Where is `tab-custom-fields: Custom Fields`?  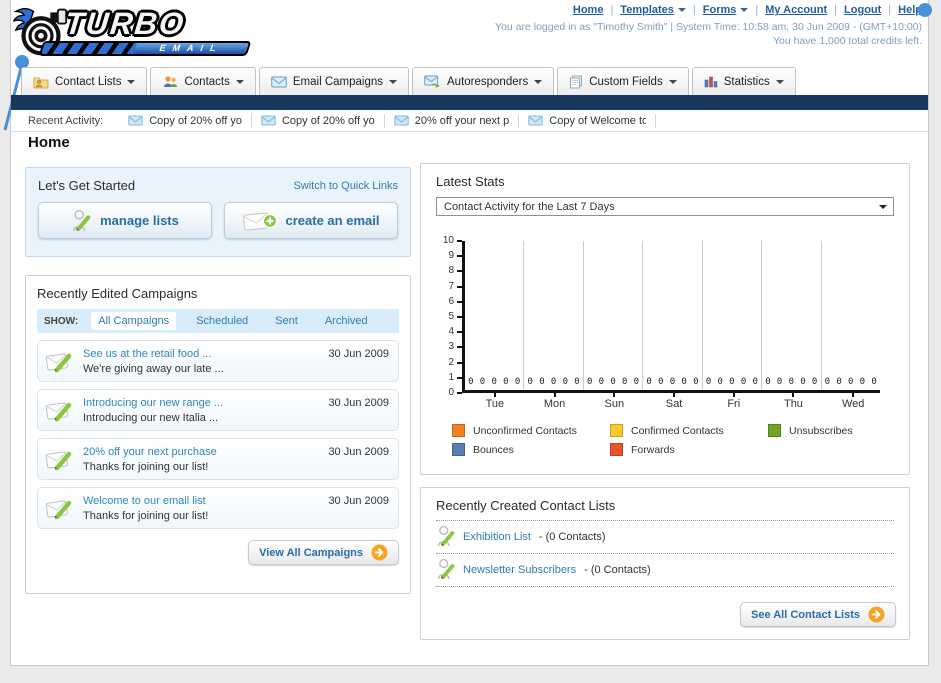 tab-custom-fields: Custom Fields is located at coordinates (623, 81).